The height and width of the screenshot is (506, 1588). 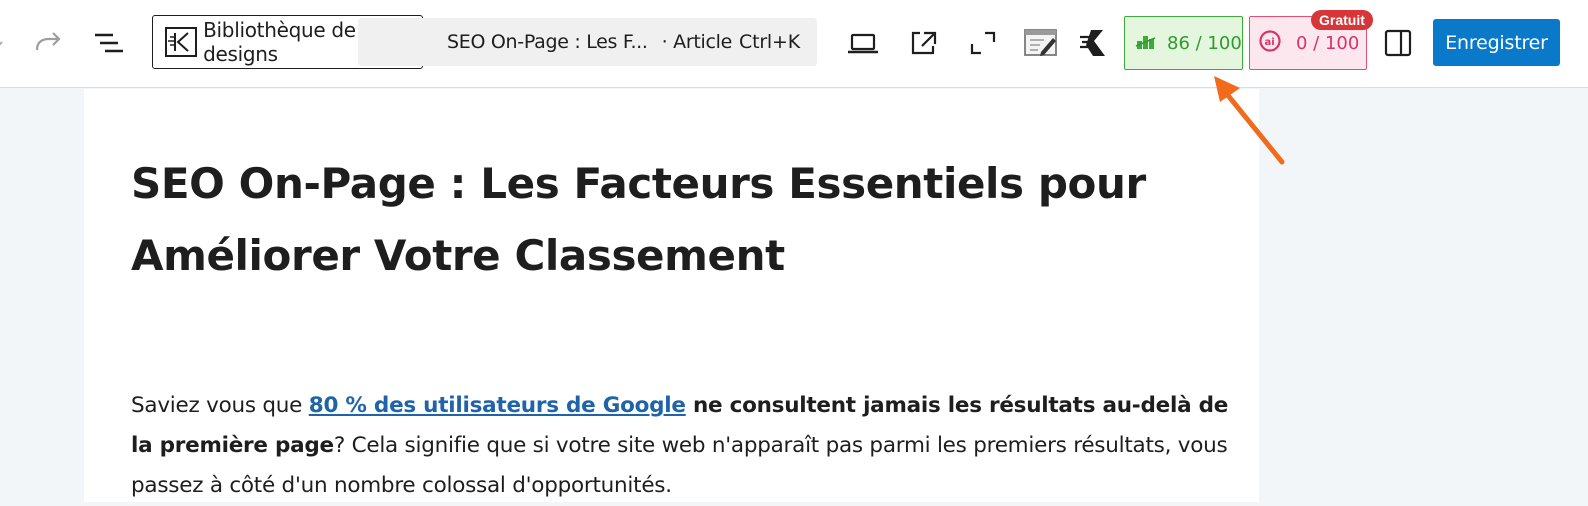 What do you see at coordinates (4, 43) in the screenshot?
I see `undo-icon` at bounding box center [4, 43].